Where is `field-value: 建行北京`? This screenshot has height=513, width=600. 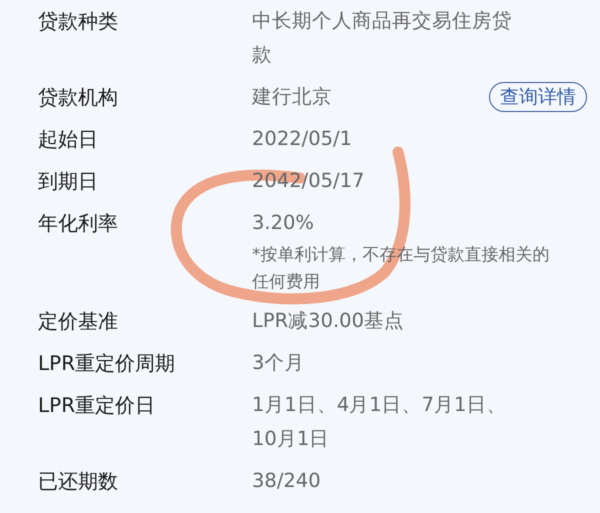 field-value: 建行北京 is located at coordinates (292, 97).